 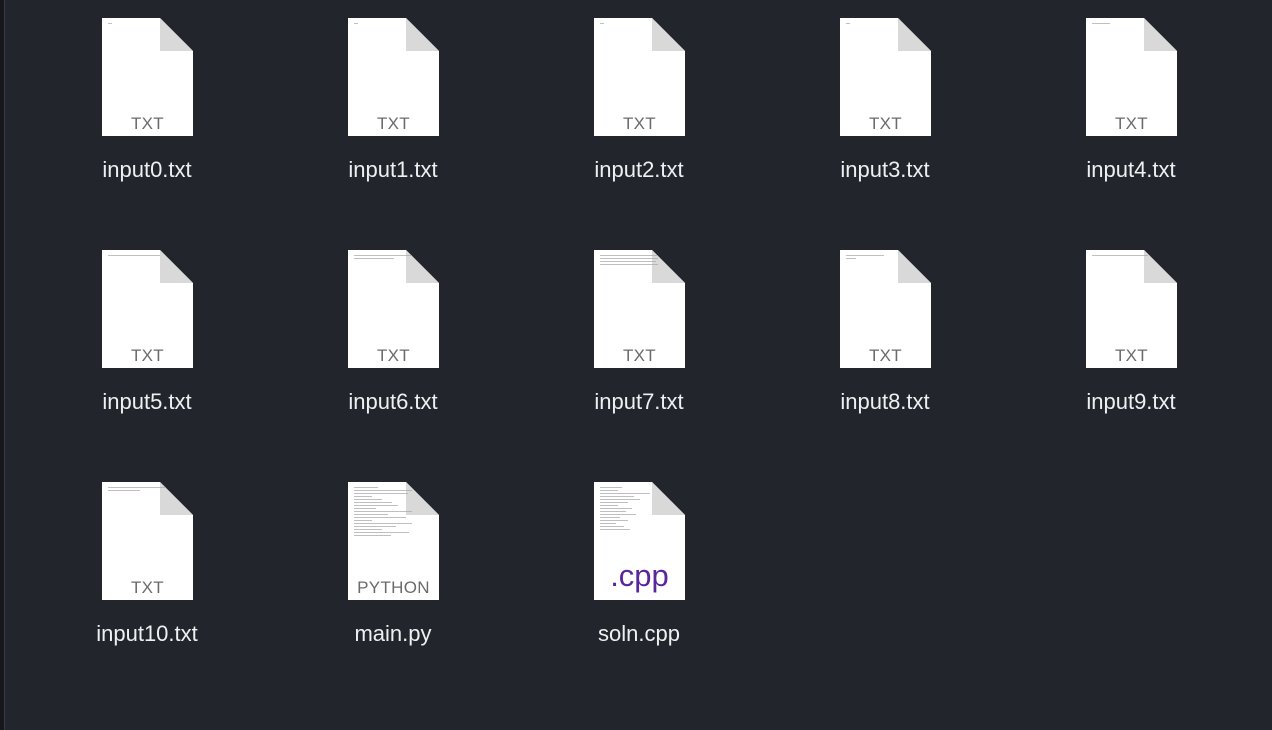 What do you see at coordinates (639, 170) in the screenshot?
I see `file-name: input2.txt` at bounding box center [639, 170].